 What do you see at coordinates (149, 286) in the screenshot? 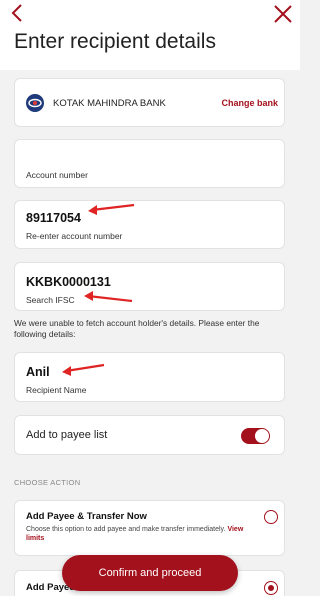
I see `ifsc-field: KKBK0000131 Search IFSC` at bounding box center [149, 286].